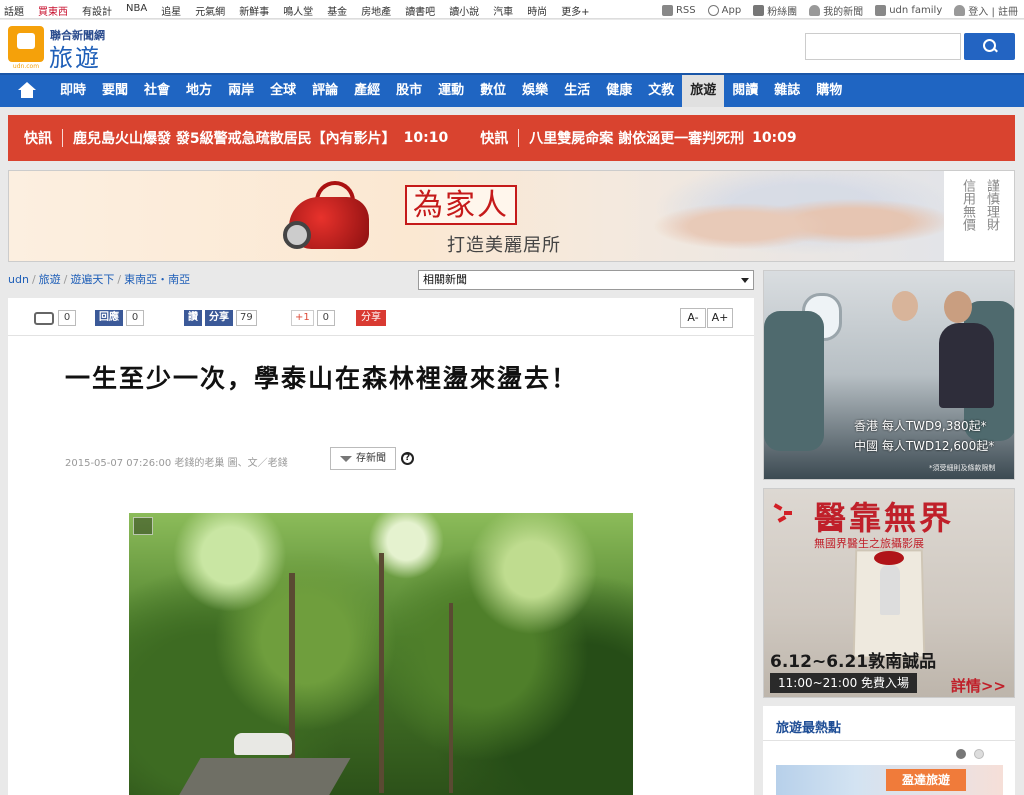 The image size is (1024, 795). What do you see at coordinates (661, 91) in the screenshot?
I see `nav-item-culture: 文教` at bounding box center [661, 91].